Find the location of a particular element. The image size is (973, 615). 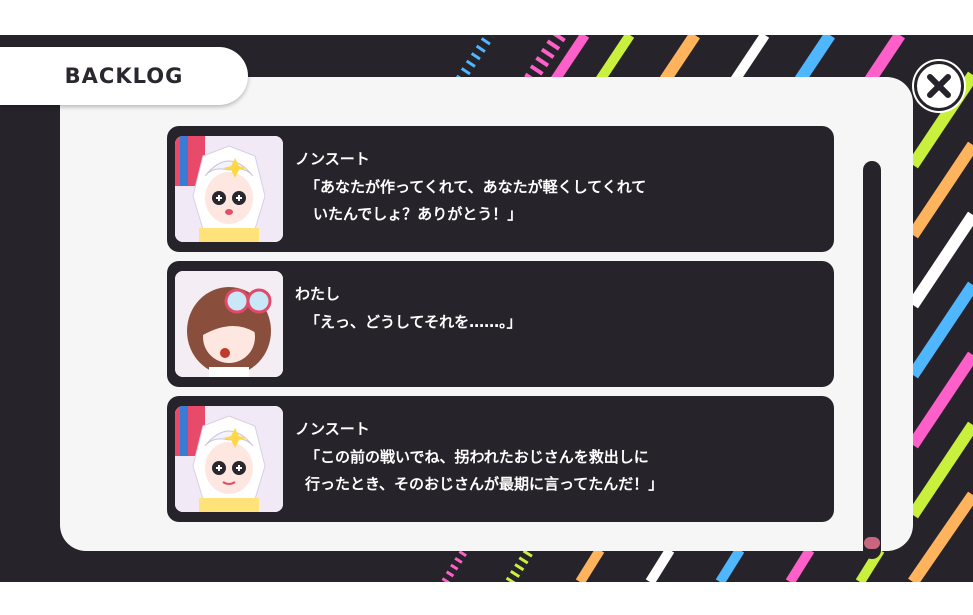

backlog-header-tab: BACKLOG is located at coordinates (124, 76).